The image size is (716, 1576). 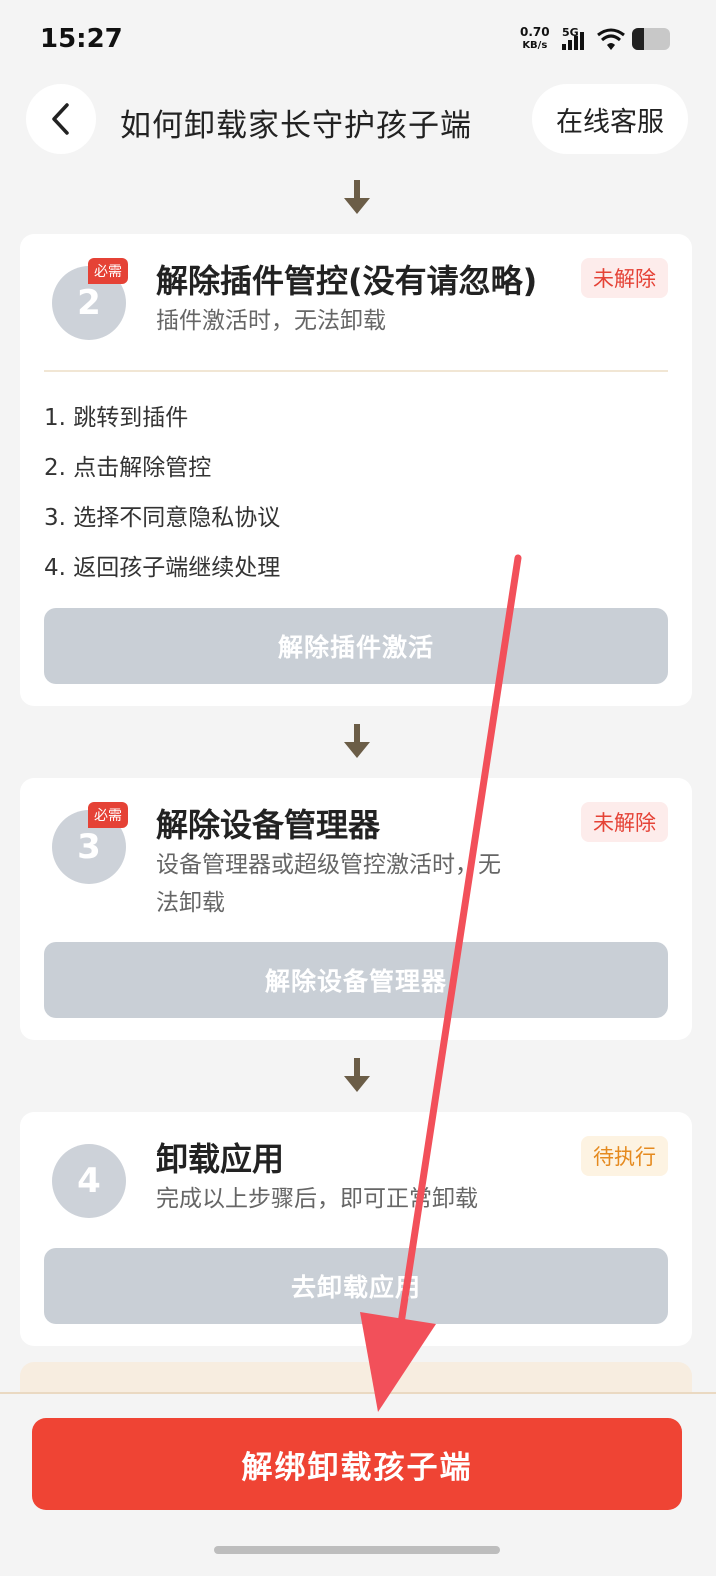 I want to click on step-title: 解除插件管控(没有请忽略), so click(x=347, y=281).